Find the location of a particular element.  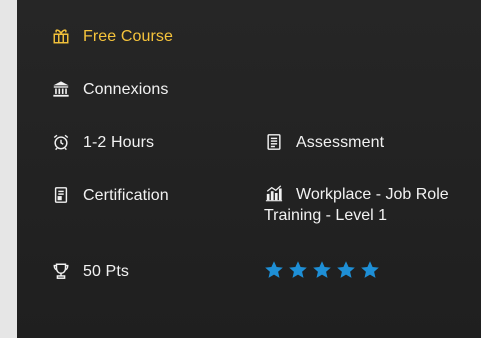

assessment-row: Assessment is located at coordinates (324, 142).